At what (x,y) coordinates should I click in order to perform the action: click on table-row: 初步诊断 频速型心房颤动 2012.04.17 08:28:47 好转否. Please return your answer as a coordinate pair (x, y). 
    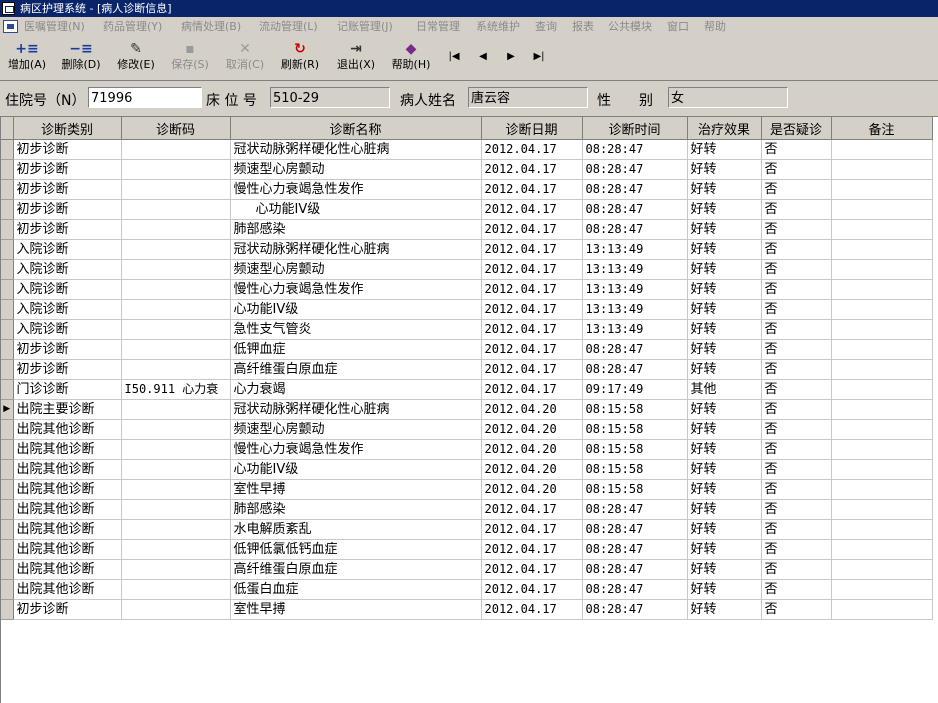
    Looking at the image, I should click on (467, 169).